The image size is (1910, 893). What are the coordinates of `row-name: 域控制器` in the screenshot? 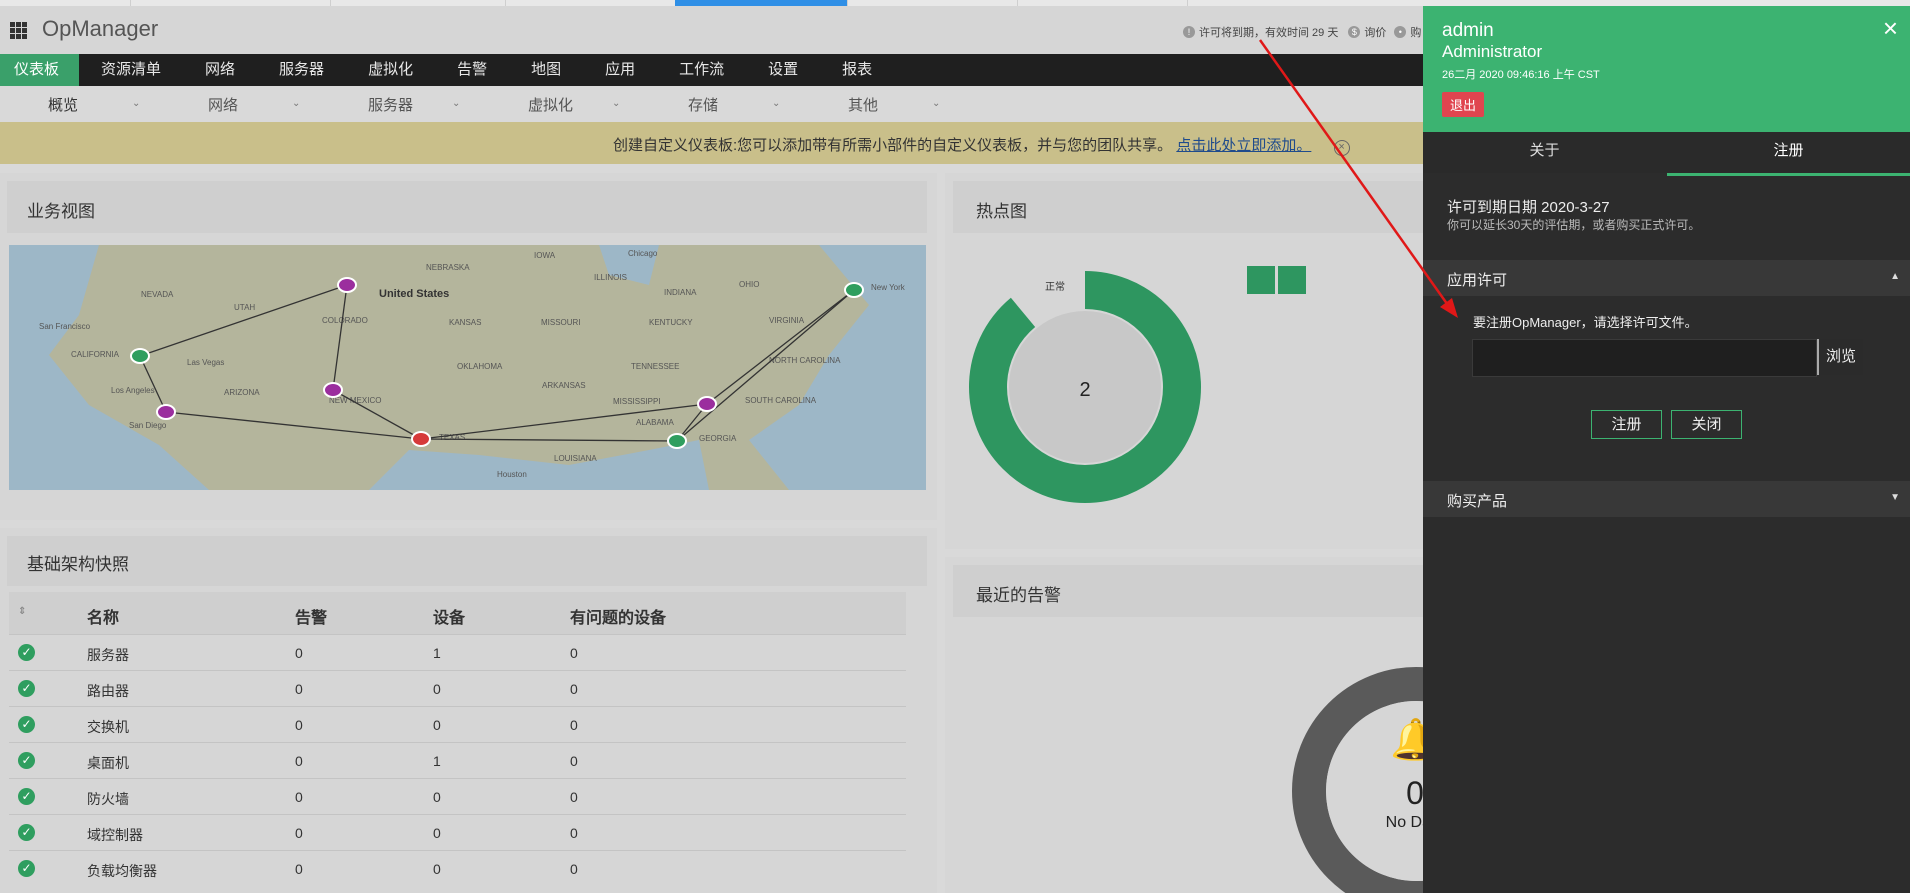 It's located at (115, 835).